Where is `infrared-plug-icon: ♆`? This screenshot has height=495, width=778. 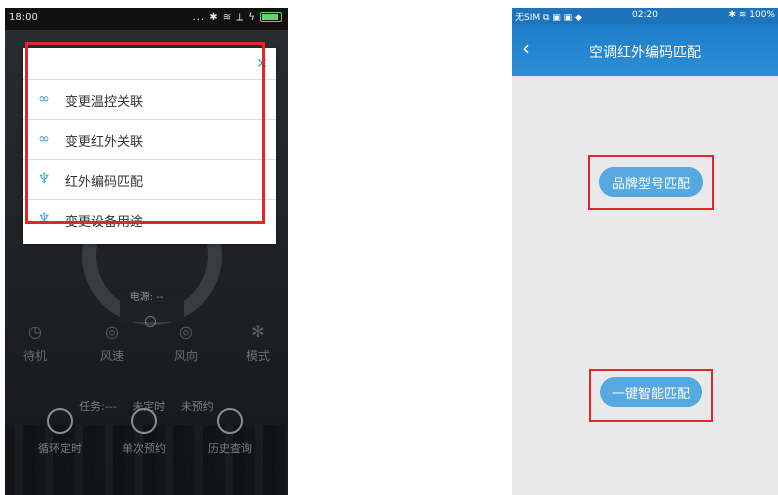 infrared-plug-icon: ♆ is located at coordinates (44, 179).